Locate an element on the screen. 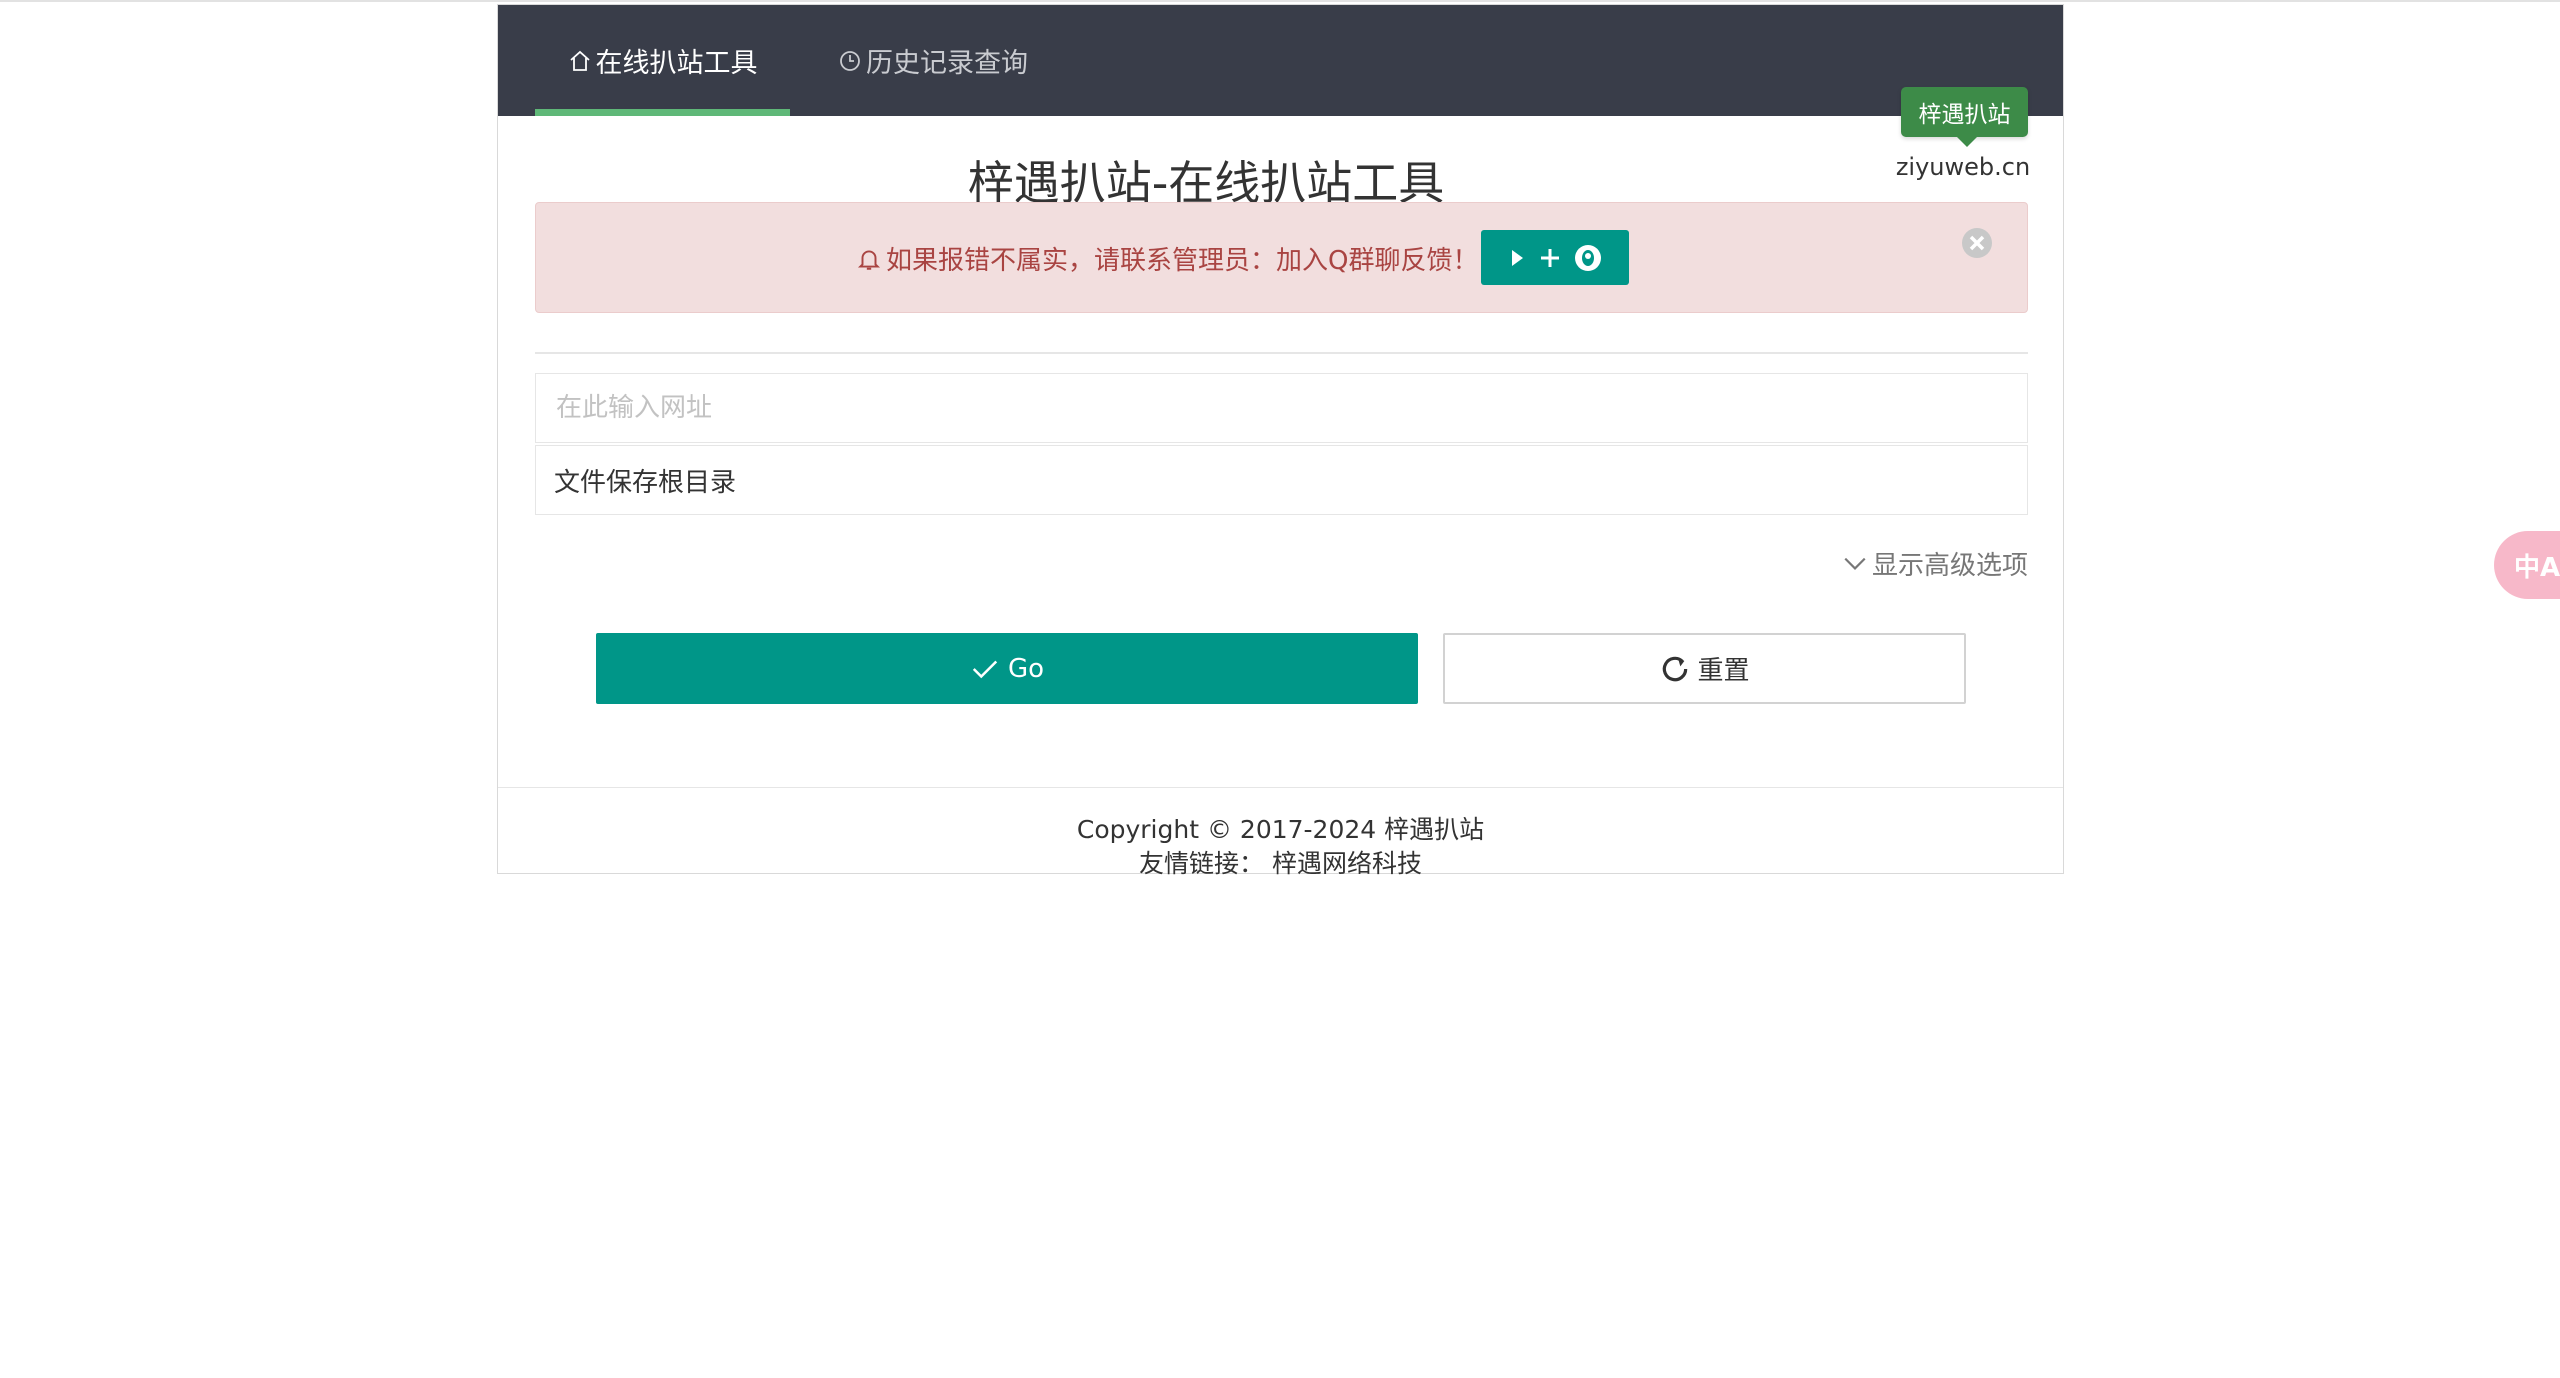 This screenshot has width=2560, height=1378. save-dir-value: 文件保存根目录 is located at coordinates (645, 482).